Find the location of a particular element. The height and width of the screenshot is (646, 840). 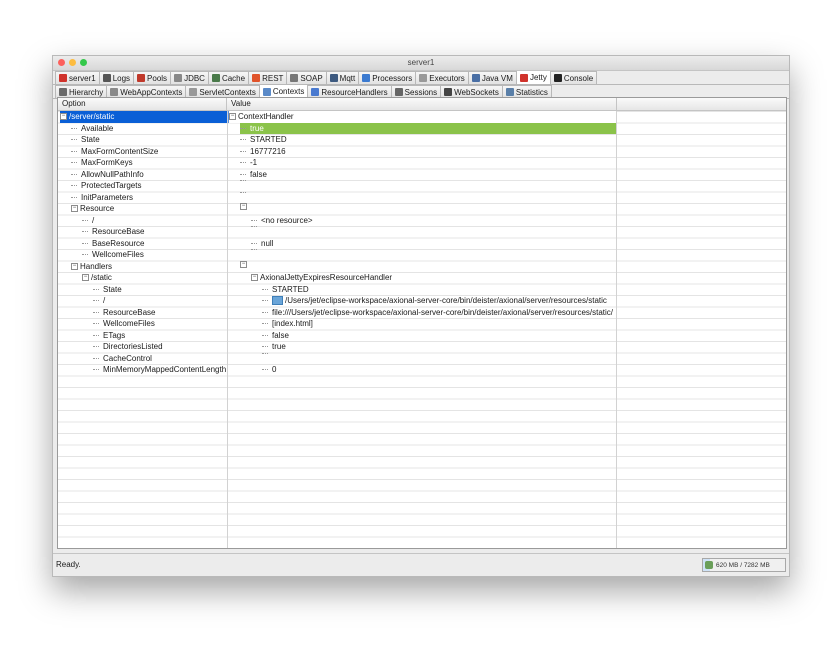

table-row: AllowNullPathInfo false is located at coordinates (422, 175).